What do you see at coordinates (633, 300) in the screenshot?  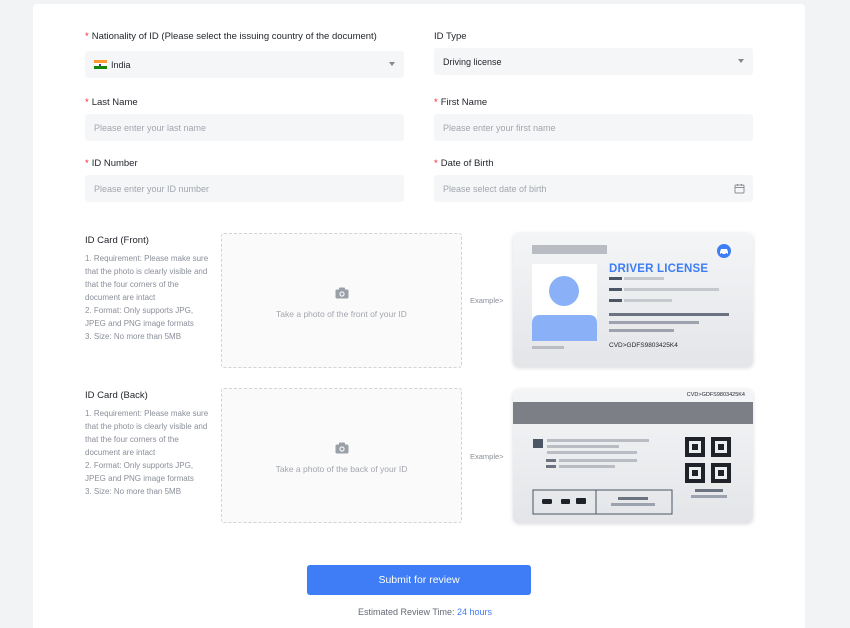 I see `sample-front-id-card: DRIVER LICENSE CVD>GDFS9803425K4` at bounding box center [633, 300].